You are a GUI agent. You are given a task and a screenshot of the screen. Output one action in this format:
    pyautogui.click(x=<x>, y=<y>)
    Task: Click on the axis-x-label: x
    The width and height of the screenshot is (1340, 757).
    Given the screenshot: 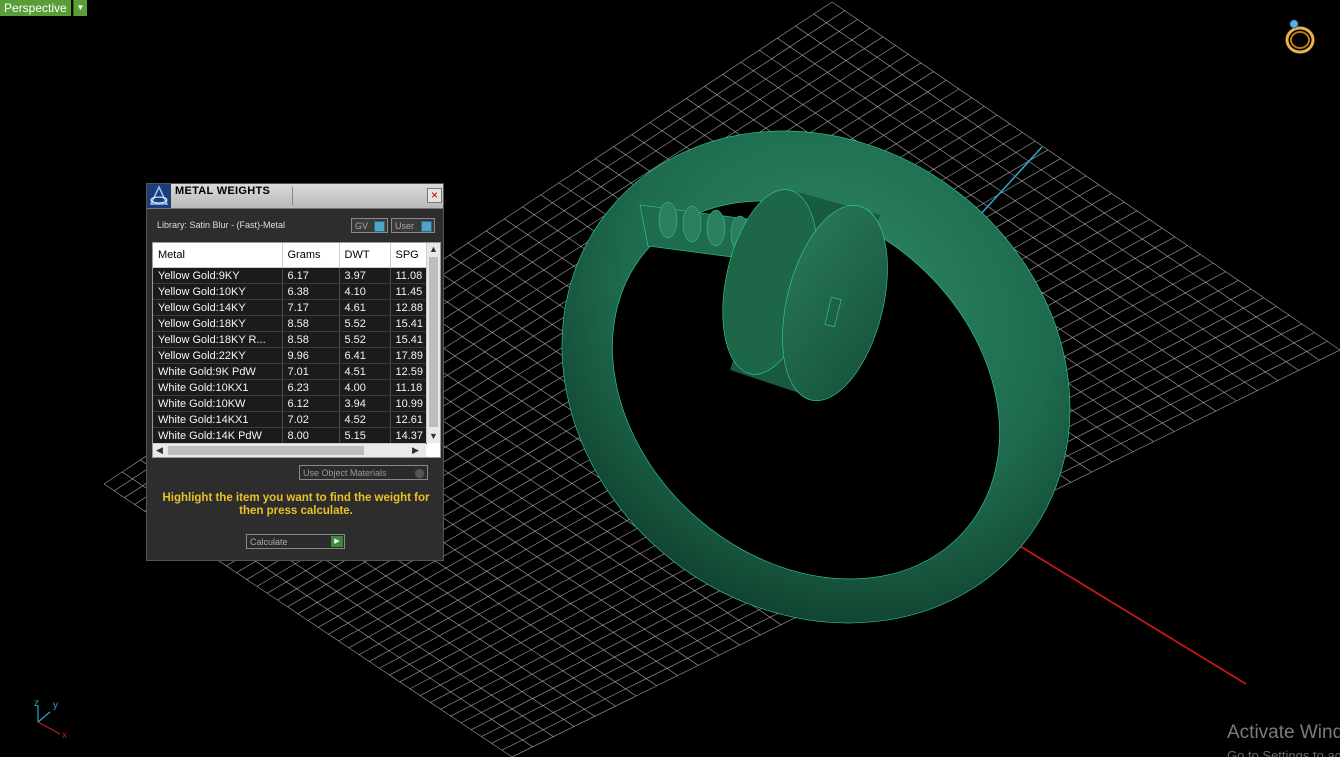 What is the action you would take?
    pyautogui.click(x=64, y=735)
    